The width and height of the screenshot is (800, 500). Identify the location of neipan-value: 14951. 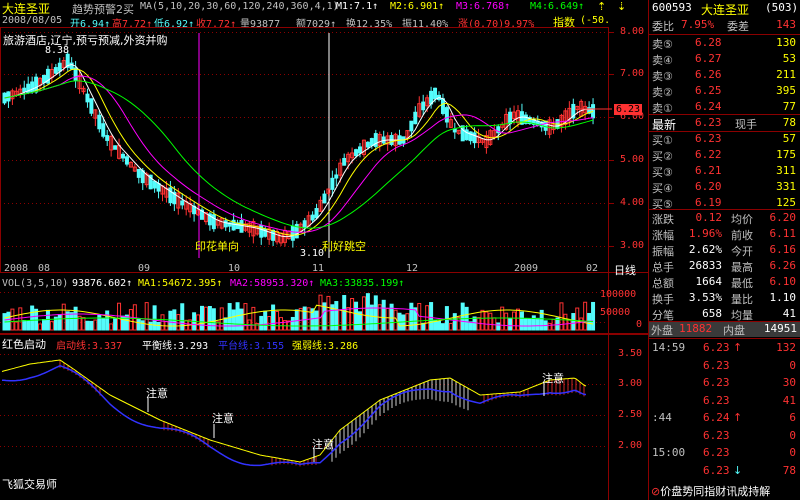
(780, 328).